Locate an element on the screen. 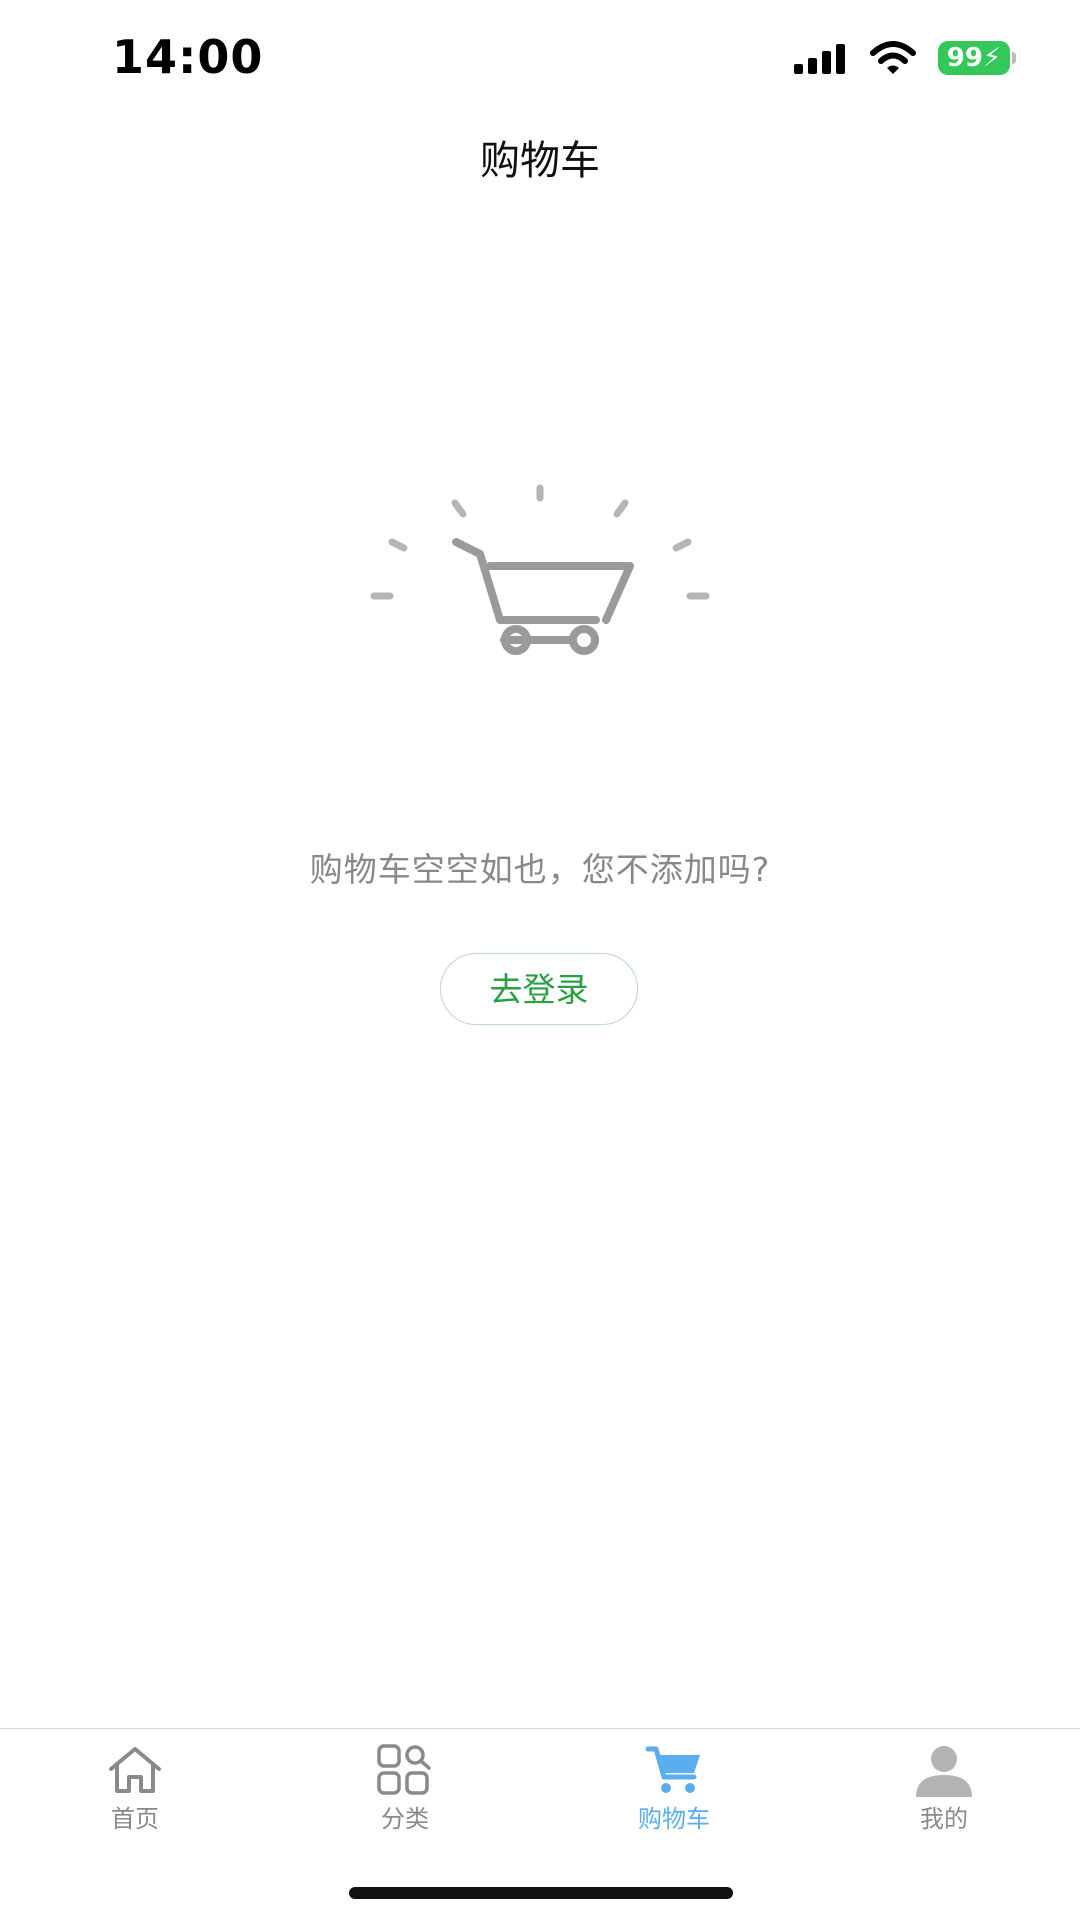  tab-cart-label: 购物车 is located at coordinates (674, 1819).